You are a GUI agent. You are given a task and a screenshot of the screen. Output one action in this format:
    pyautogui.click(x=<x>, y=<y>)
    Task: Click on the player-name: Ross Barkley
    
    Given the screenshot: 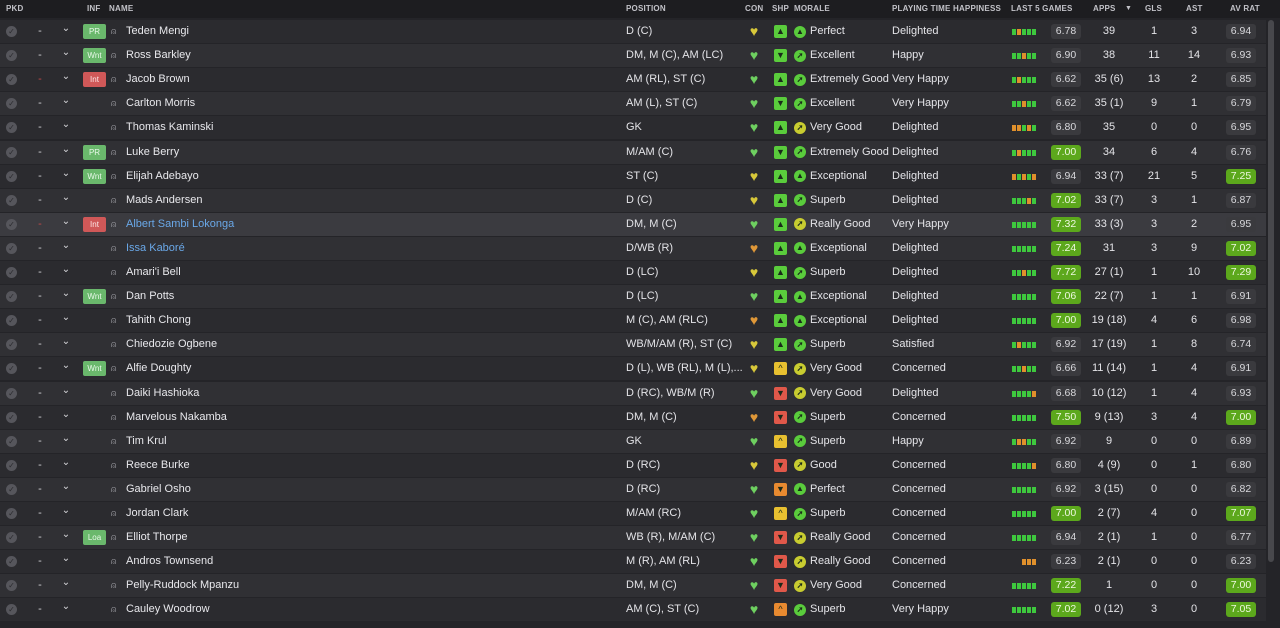 What is the action you would take?
    pyautogui.click(x=158, y=55)
    